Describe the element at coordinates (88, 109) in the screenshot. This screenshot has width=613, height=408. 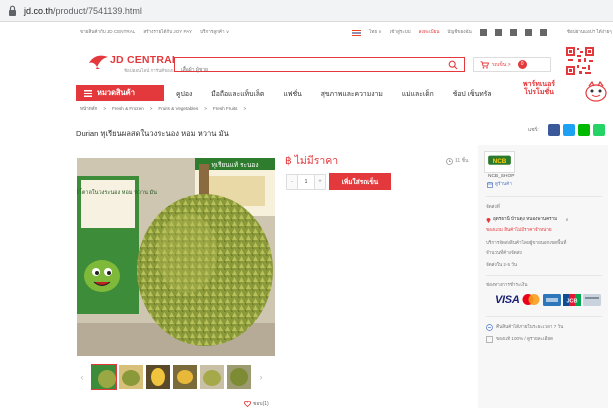
I see `breadcrumb-home: หน้าหลัก` at that location.